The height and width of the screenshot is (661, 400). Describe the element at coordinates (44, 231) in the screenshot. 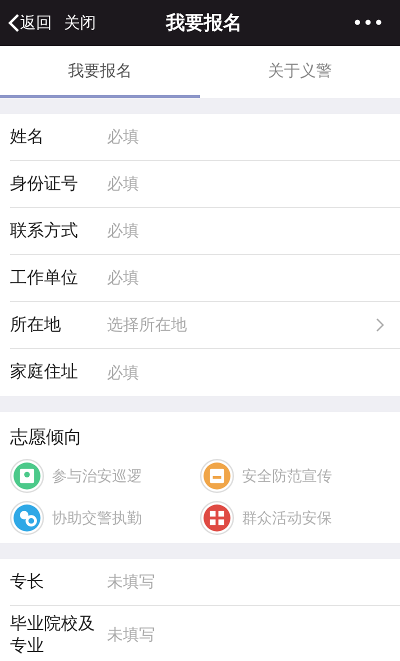

I see `field-label: 联系方式` at that location.